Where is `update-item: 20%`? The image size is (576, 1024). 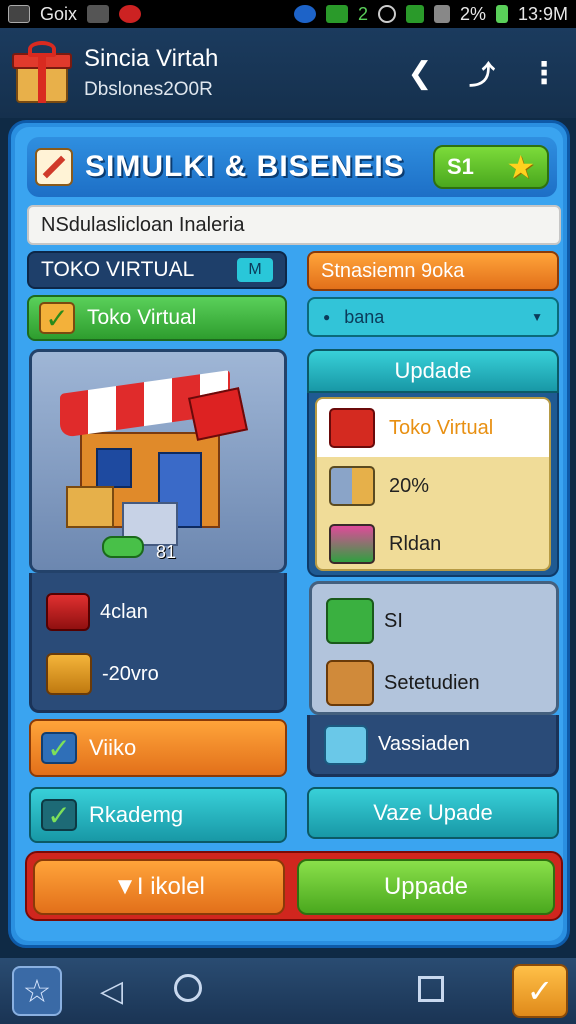 update-item: 20% is located at coordinates (433, 486).